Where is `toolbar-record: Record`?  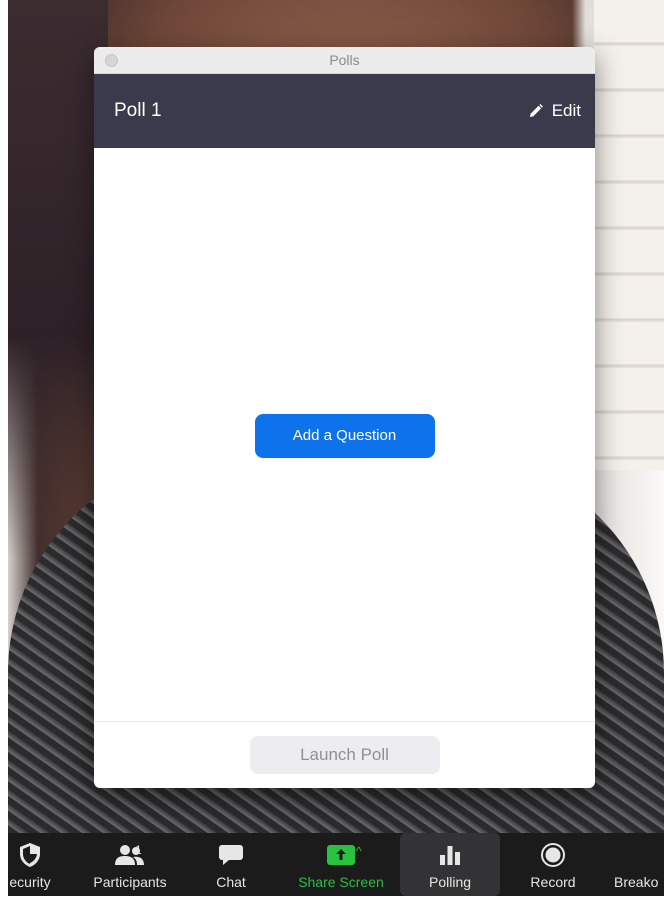 toolbar-record: Record is located at coordinates (553, 864).